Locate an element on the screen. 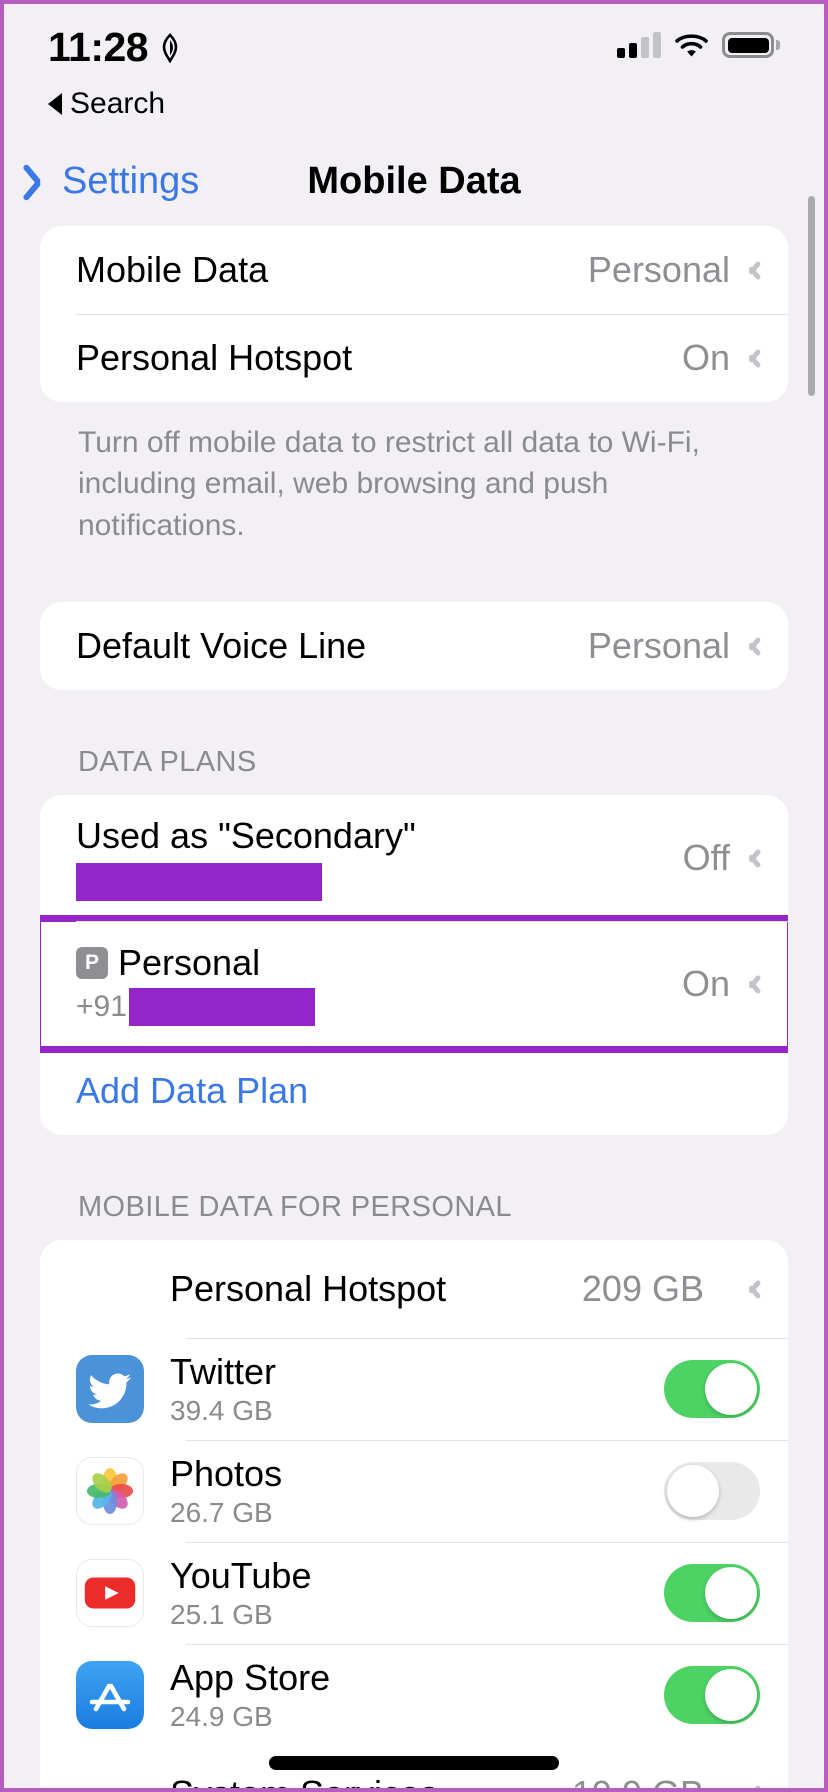 The image size is (828, 1792). app-text-group: YouTube 25.1 GB is located at coordinates (404, 1593).